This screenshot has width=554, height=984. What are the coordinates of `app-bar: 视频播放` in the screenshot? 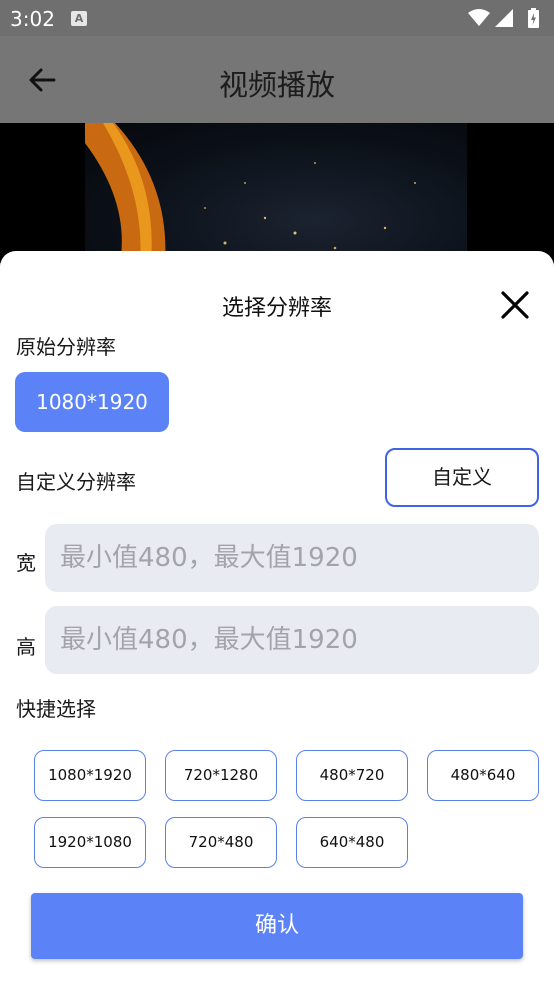 It's located at (277, 79).